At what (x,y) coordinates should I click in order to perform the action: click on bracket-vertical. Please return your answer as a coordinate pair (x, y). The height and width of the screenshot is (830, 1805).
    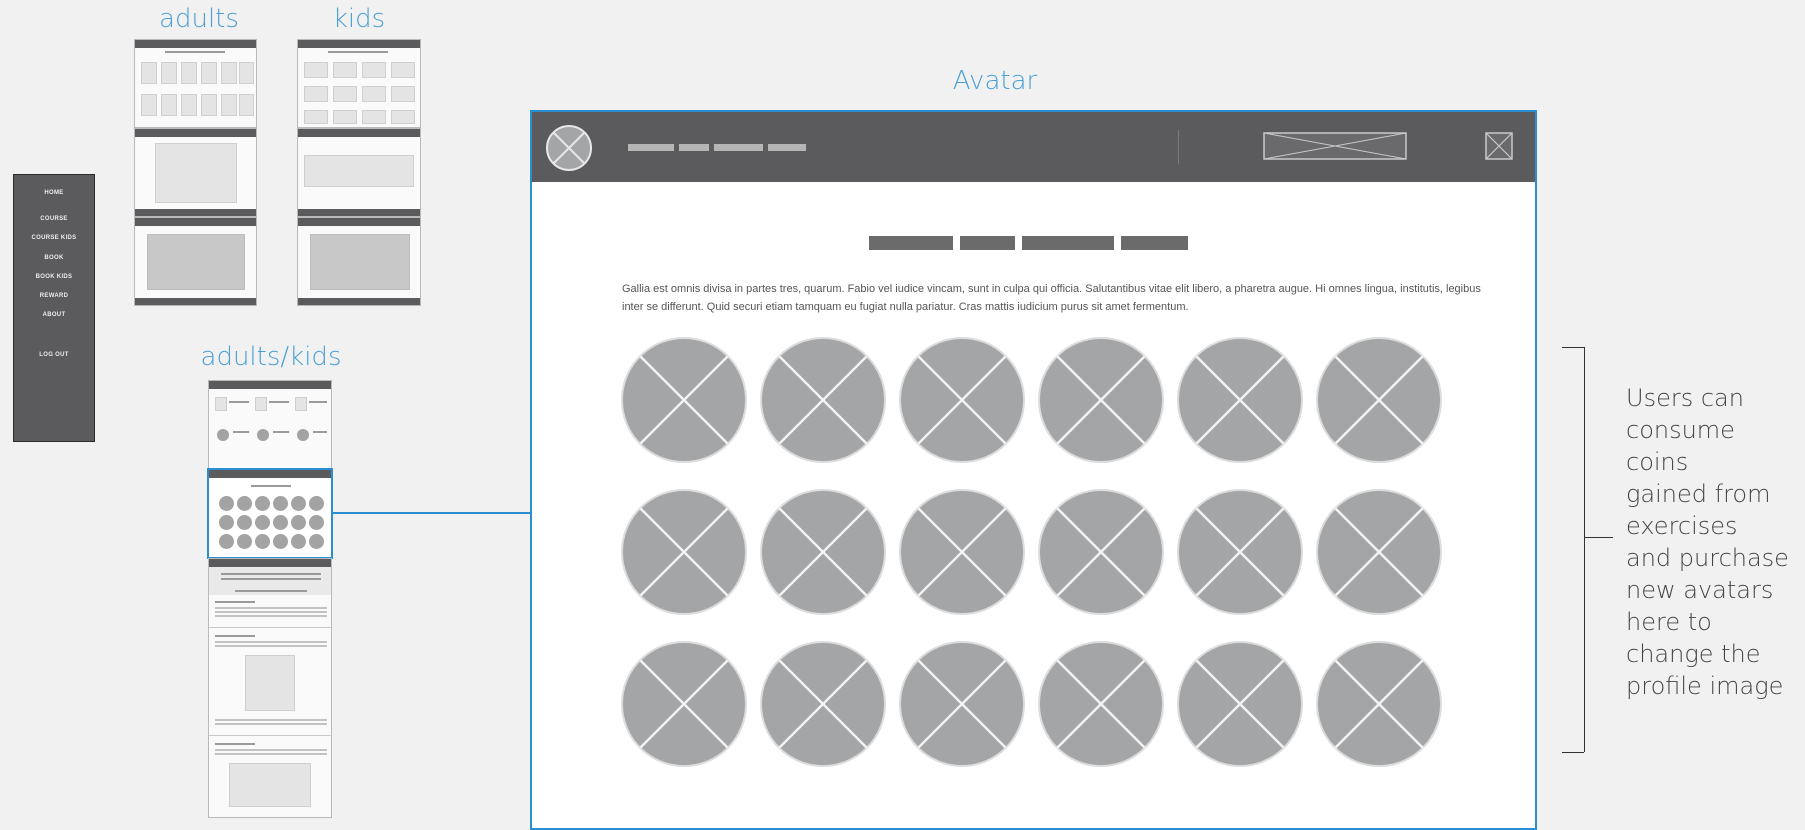
    Looking at the image, I should click on (1584, 549).